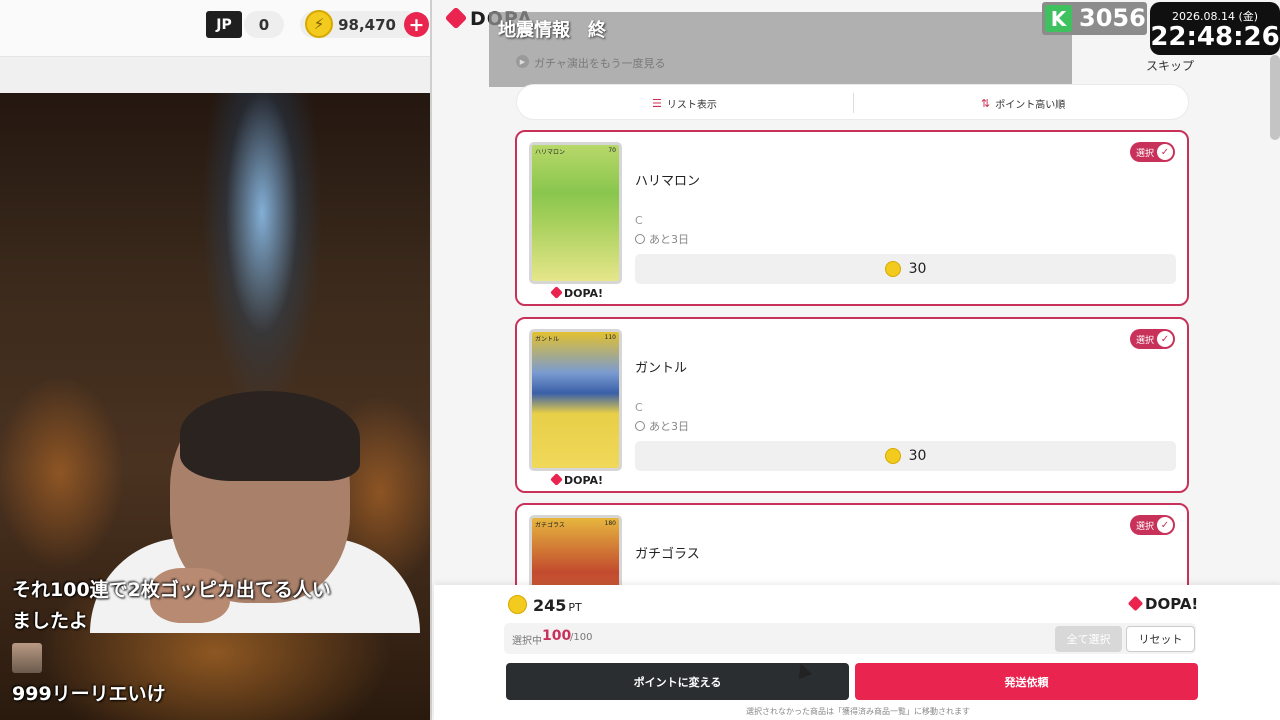  I want to click on points-total: 245 PT, so click(557, 605).